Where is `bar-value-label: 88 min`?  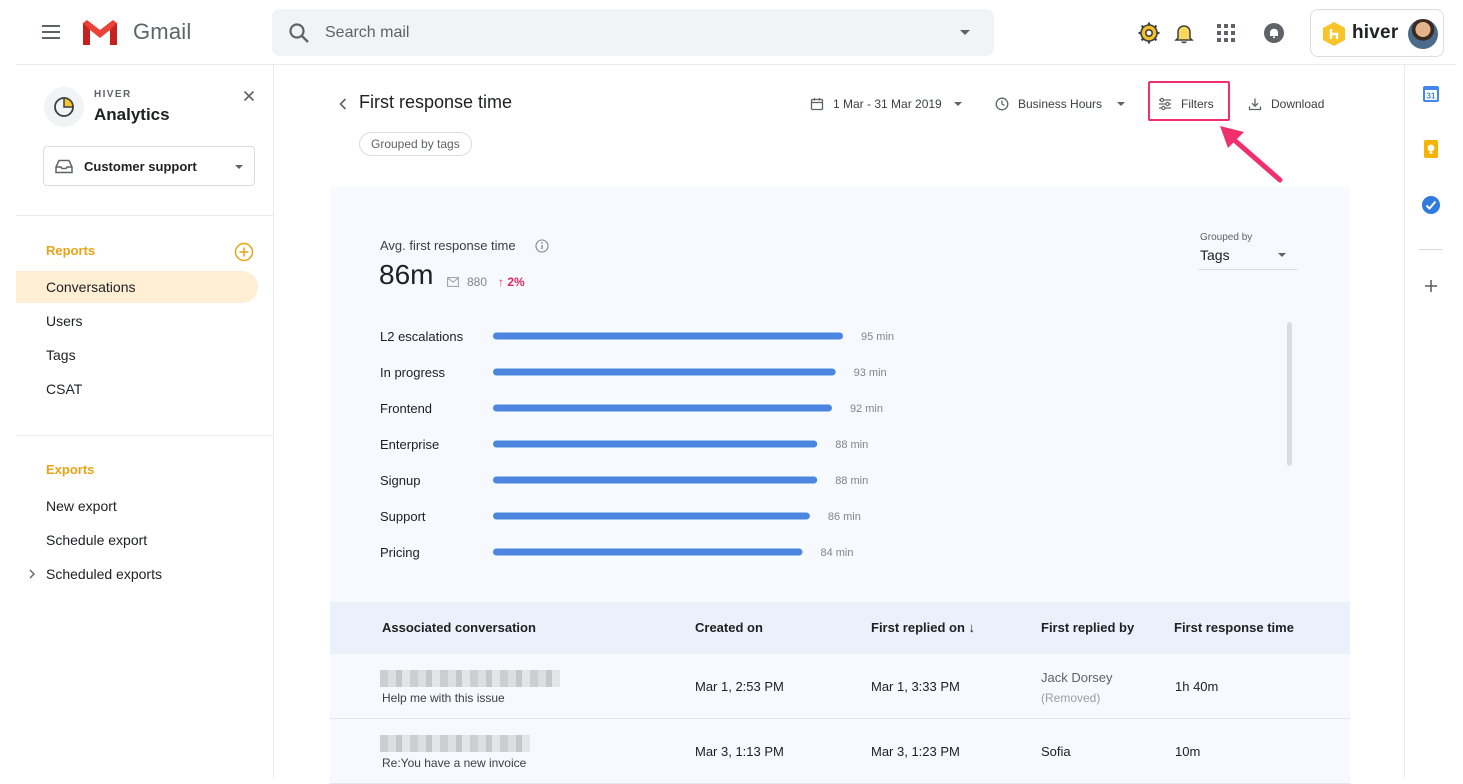
bar-value-label: 88 min is located at coordinates (851, 445).